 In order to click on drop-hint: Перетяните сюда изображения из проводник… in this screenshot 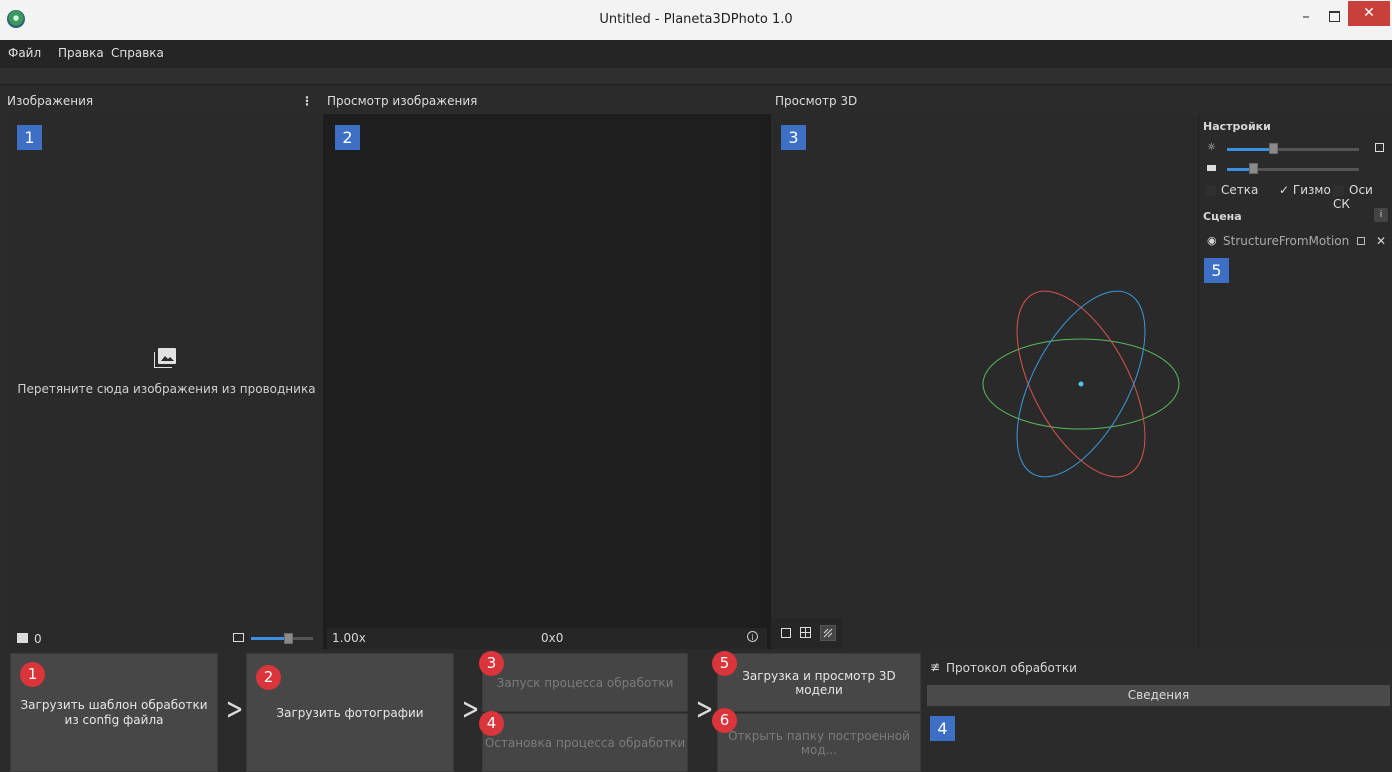, I will do `click(166, 389)`.